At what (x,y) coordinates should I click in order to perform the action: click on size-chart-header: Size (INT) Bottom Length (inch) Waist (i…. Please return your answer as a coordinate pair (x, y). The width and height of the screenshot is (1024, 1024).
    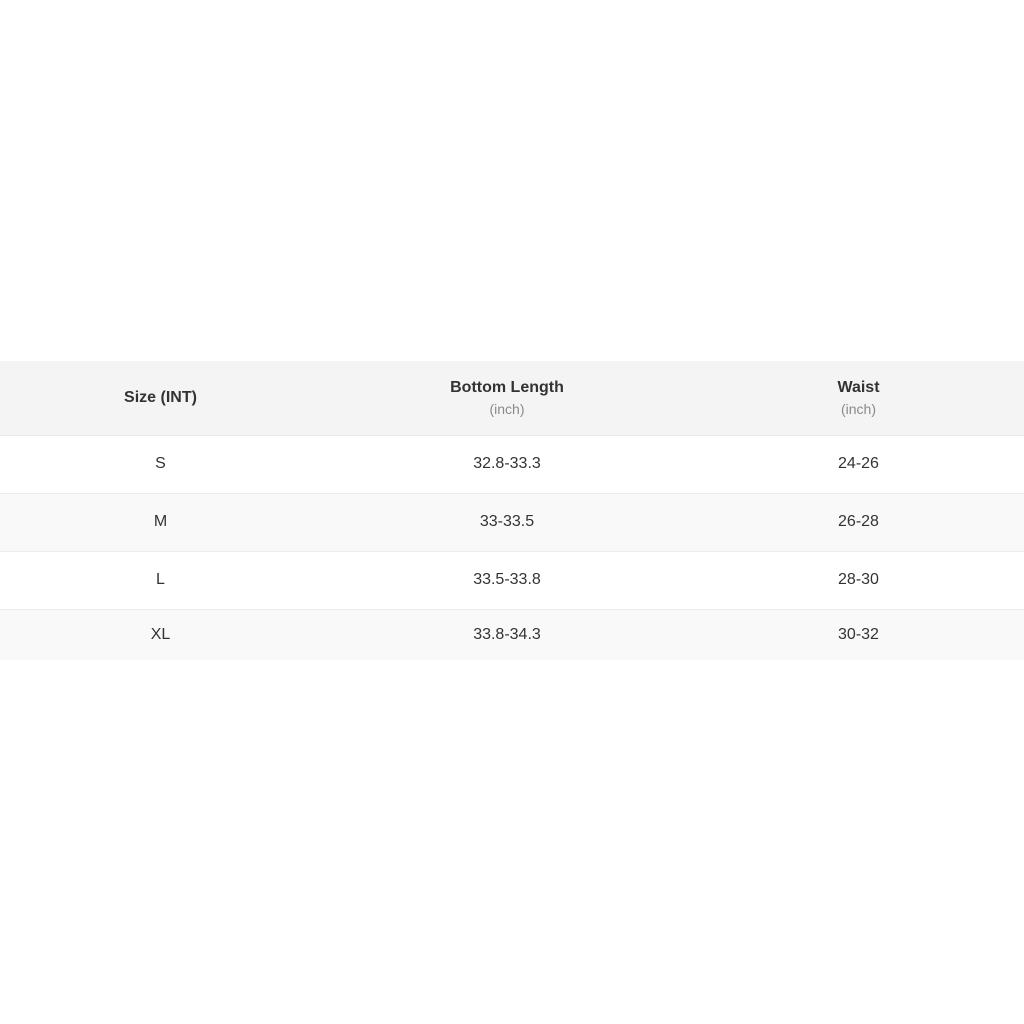
    Looking at the image, I should click on (512, 398).